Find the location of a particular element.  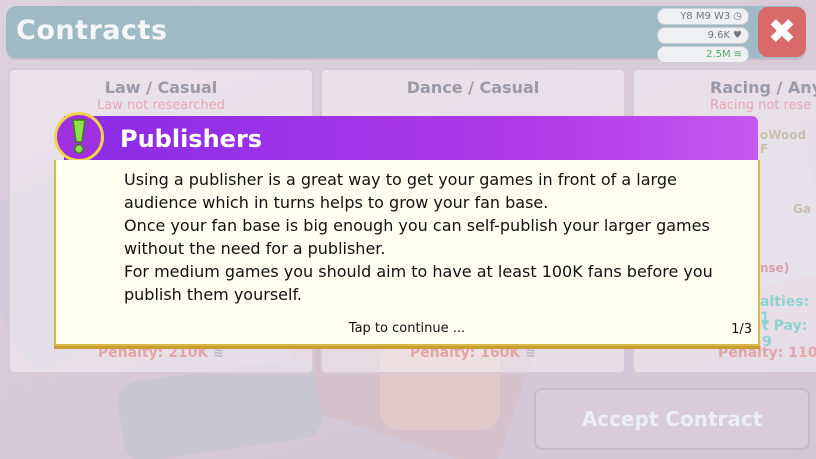

money-value: 2.5M is located at coordinates (718, 54).